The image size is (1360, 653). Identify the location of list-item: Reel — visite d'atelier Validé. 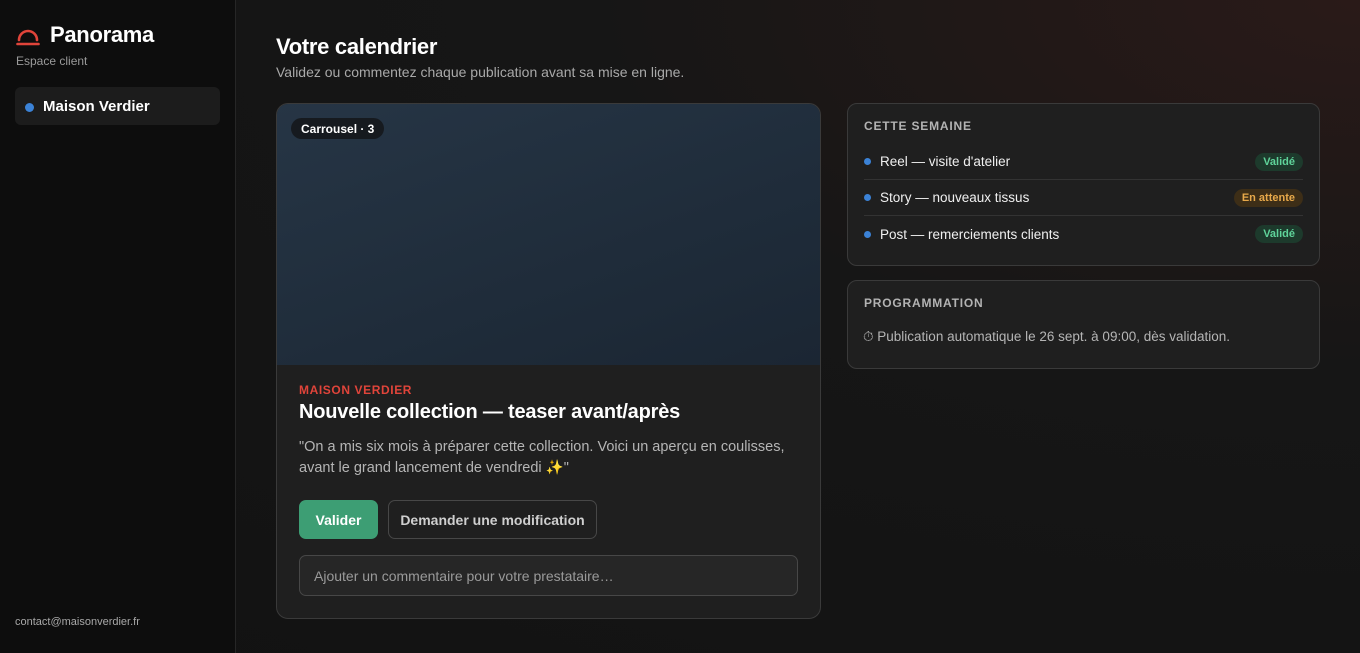
(1083, 162).